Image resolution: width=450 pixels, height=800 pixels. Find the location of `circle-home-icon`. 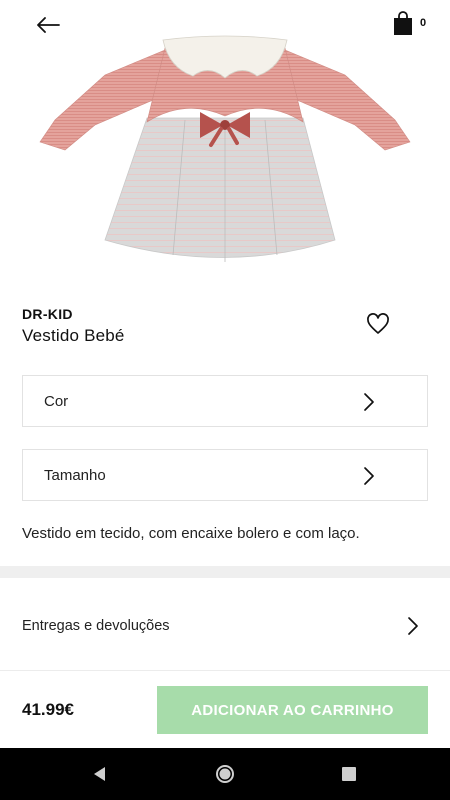

circle-home-icon is located at coordinates (225, 774).